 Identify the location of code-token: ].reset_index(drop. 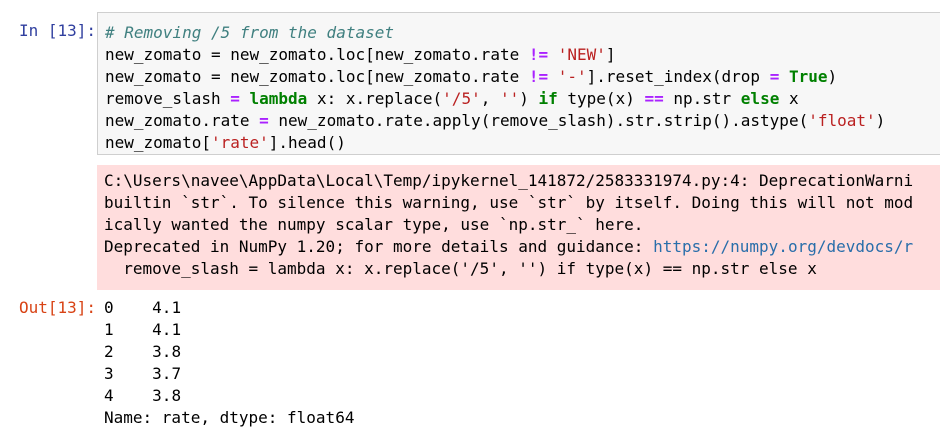
(678, 76).